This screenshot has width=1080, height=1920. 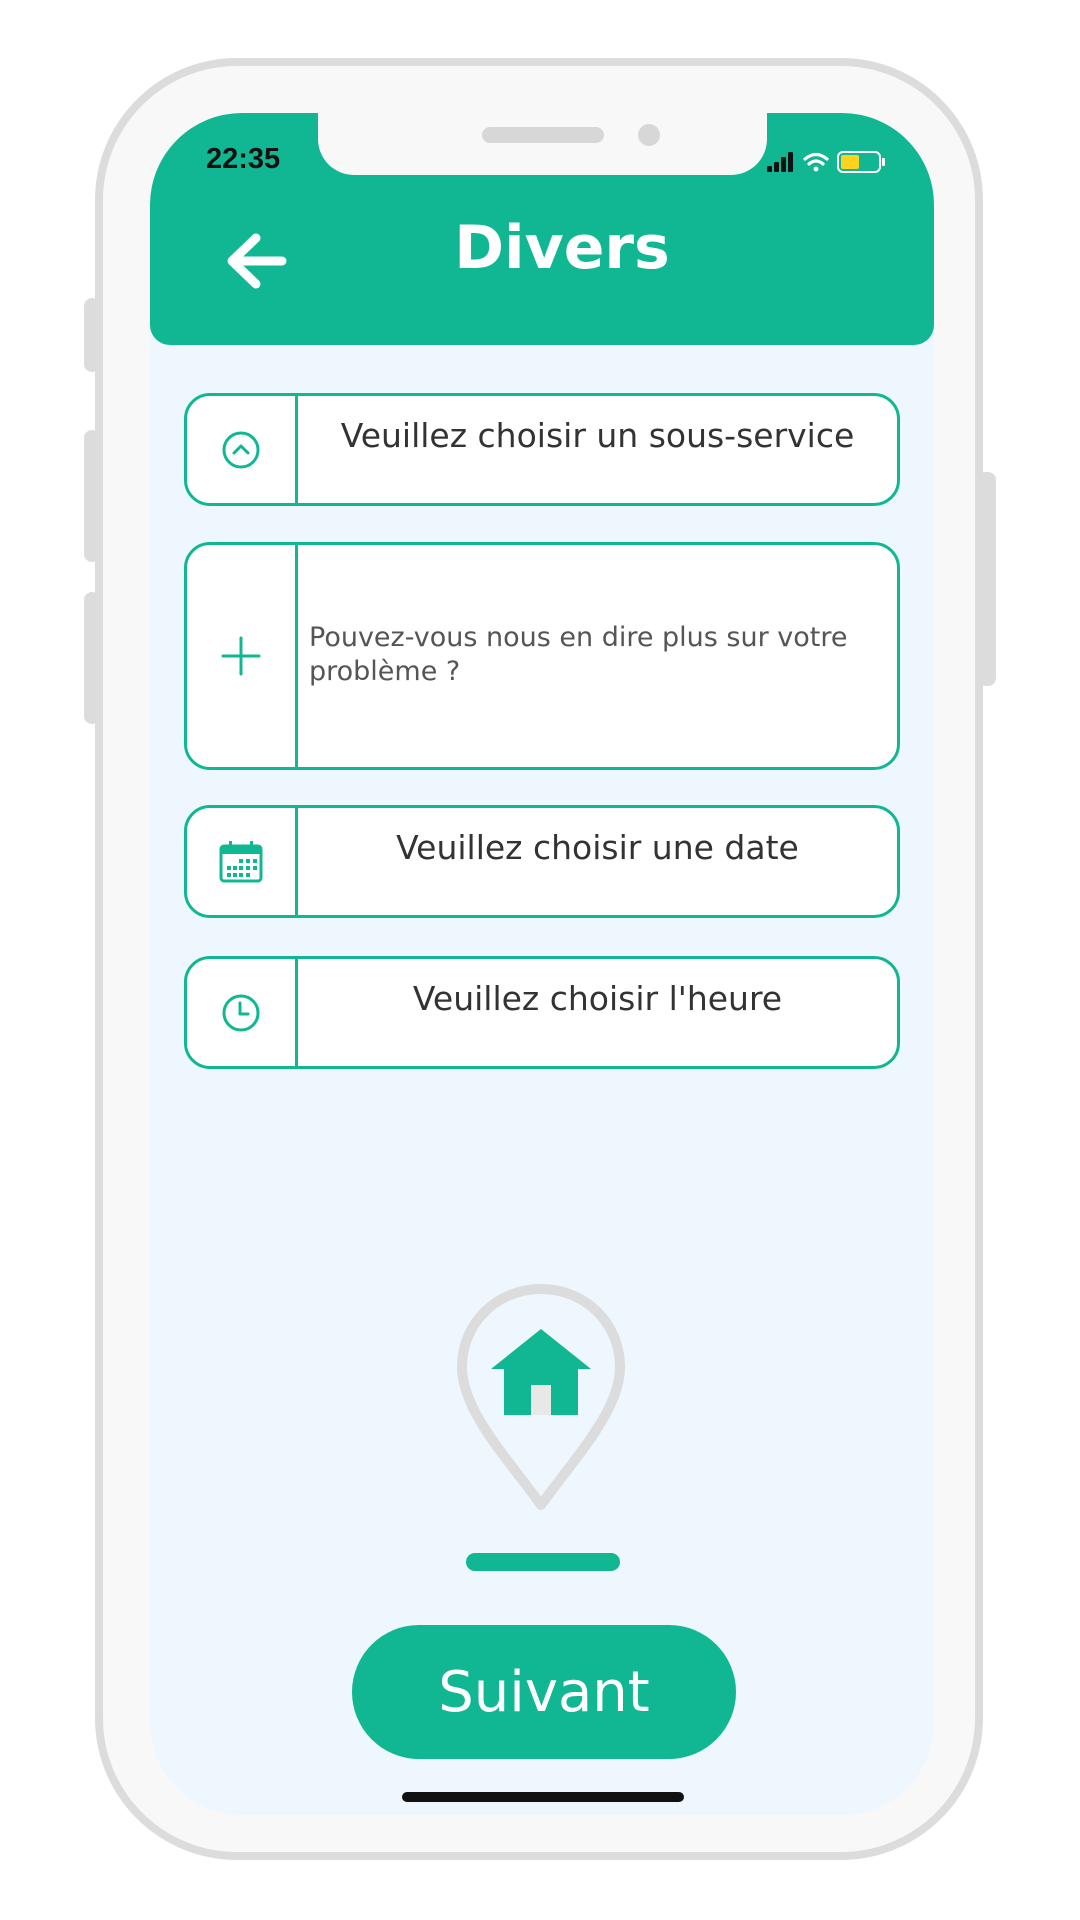 I want to click on device-notch, so click(x=542, y=144).